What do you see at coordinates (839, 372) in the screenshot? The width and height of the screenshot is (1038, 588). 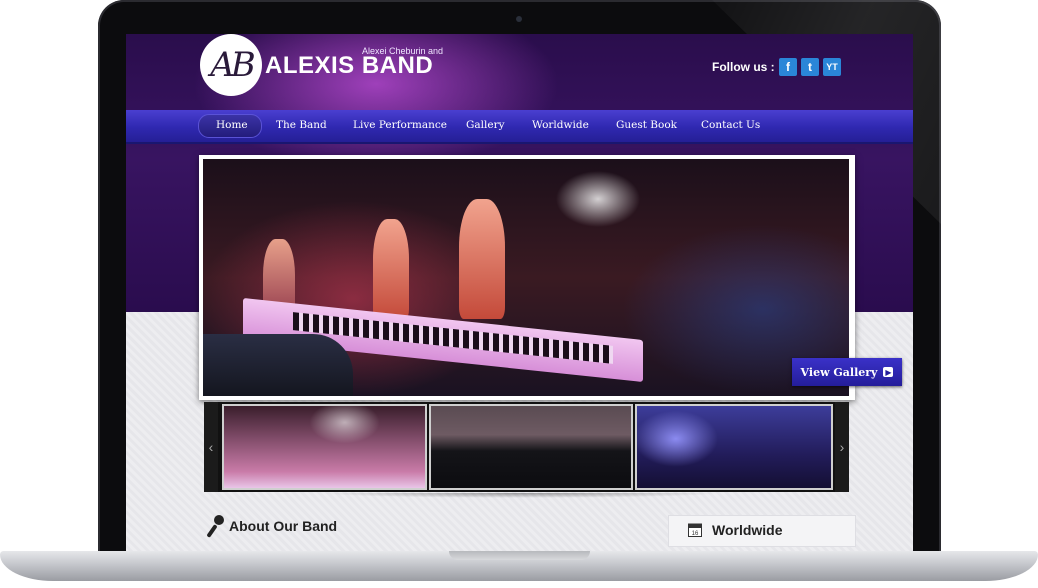 I see `view-gallery-label: View Gallery` at bounding box center [839, 372].